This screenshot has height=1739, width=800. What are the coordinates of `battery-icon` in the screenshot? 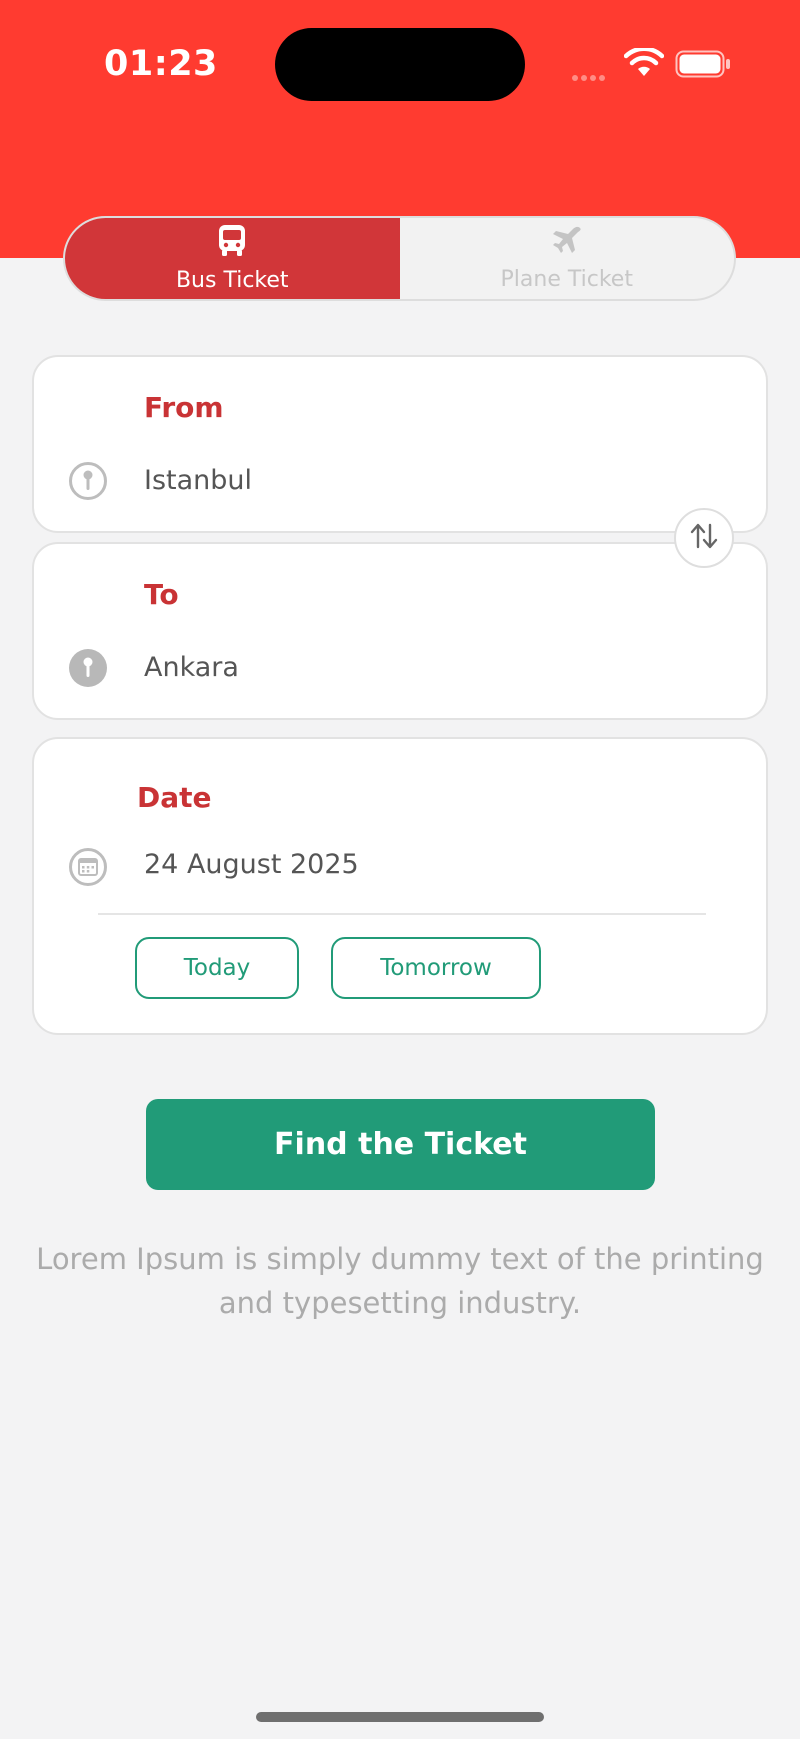 It's located at (703, 67).